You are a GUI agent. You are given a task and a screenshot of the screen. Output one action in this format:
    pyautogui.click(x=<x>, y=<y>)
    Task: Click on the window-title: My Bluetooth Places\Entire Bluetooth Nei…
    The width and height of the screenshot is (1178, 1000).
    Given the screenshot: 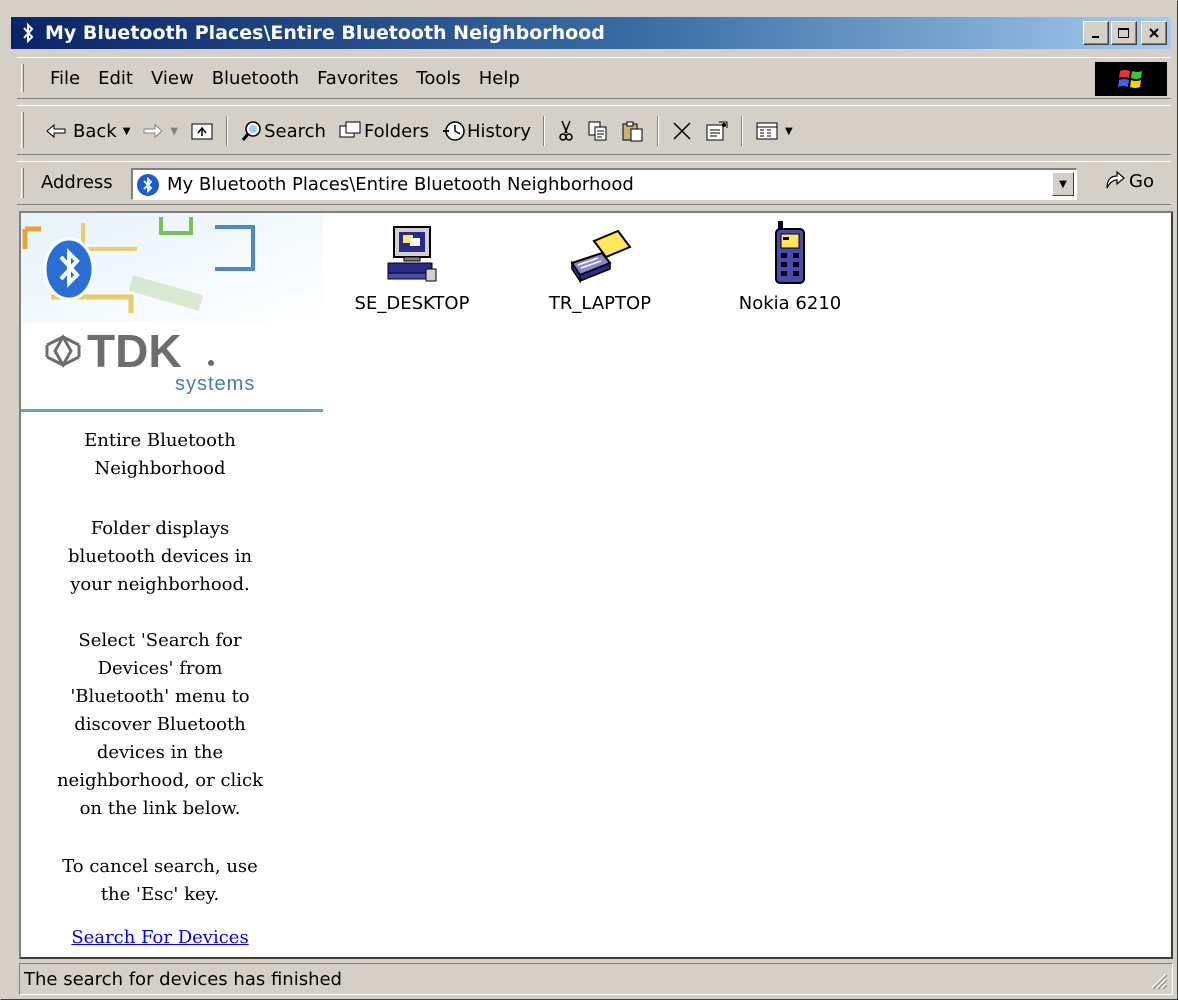 What is the action you would take?
    pyautogui.click(x=325, y=33)
    